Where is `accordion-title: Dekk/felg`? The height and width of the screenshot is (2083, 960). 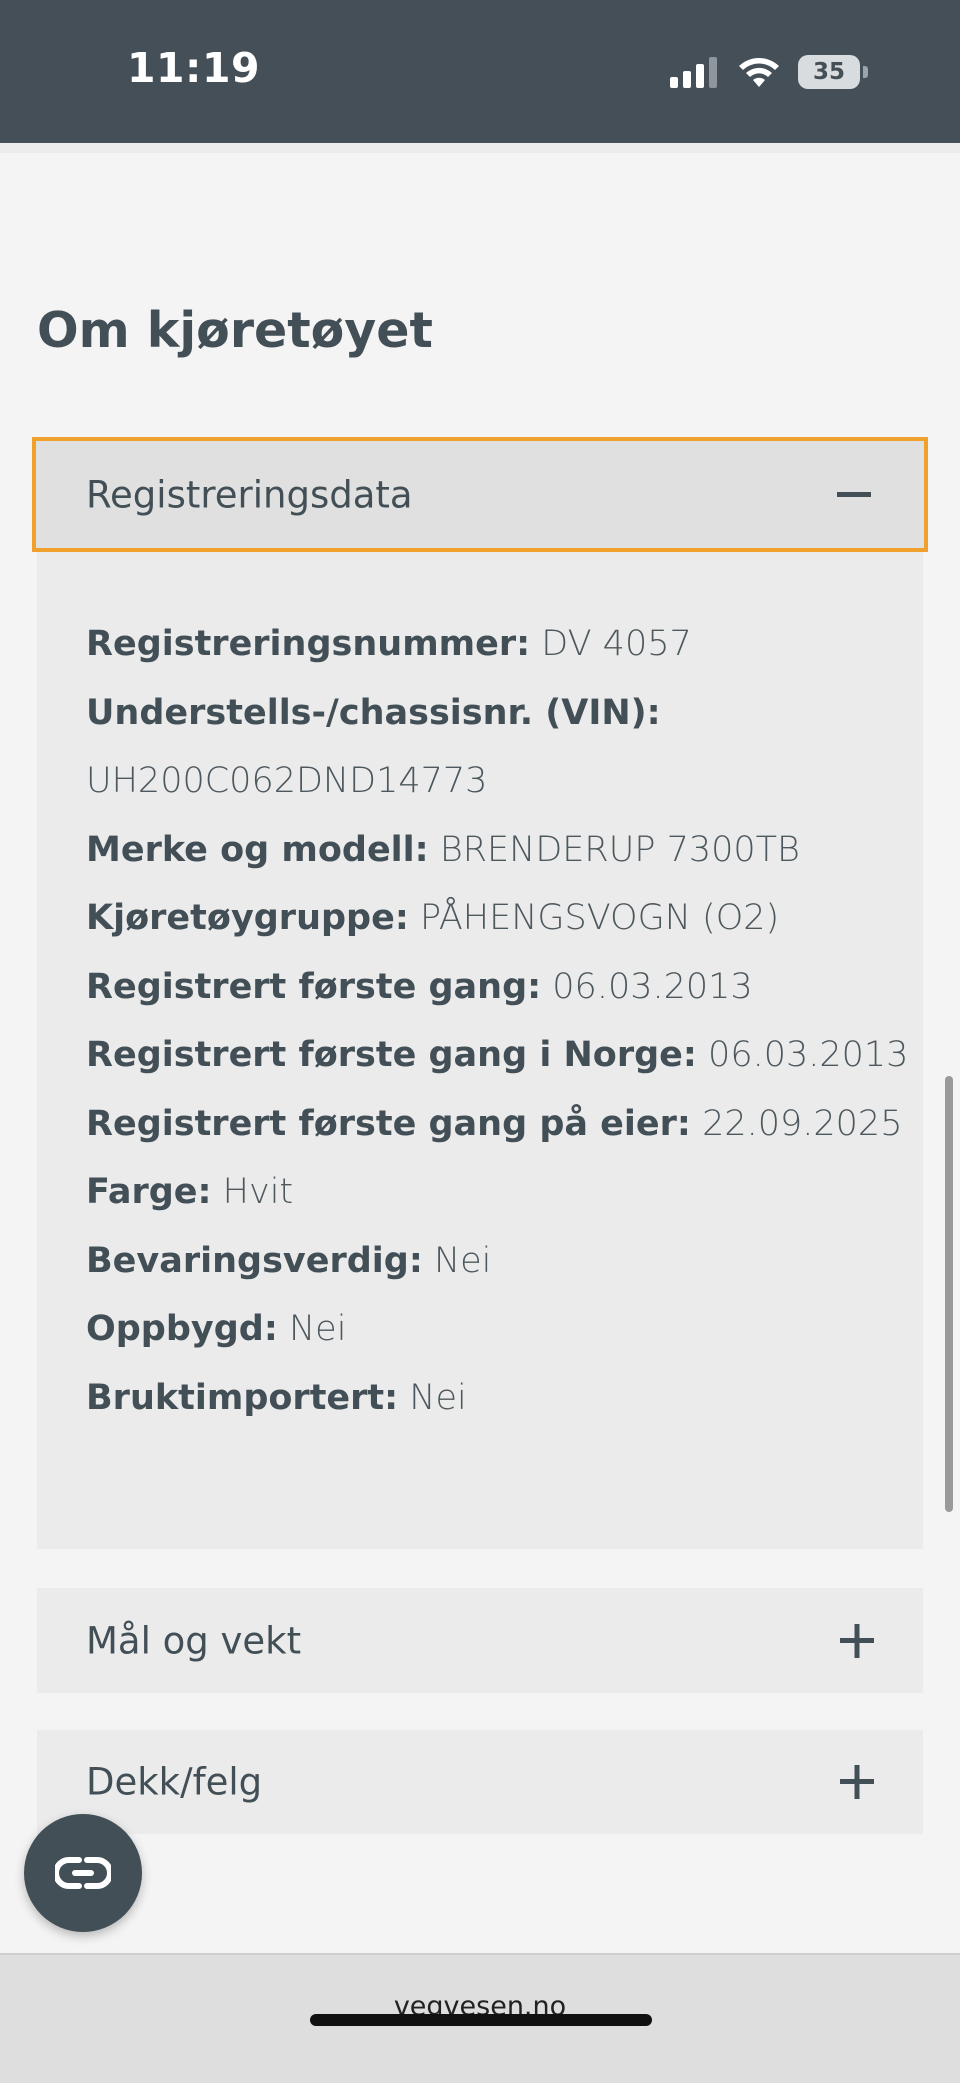 accordion-title: Dekk/felg is located at coordinates (174, 1782).